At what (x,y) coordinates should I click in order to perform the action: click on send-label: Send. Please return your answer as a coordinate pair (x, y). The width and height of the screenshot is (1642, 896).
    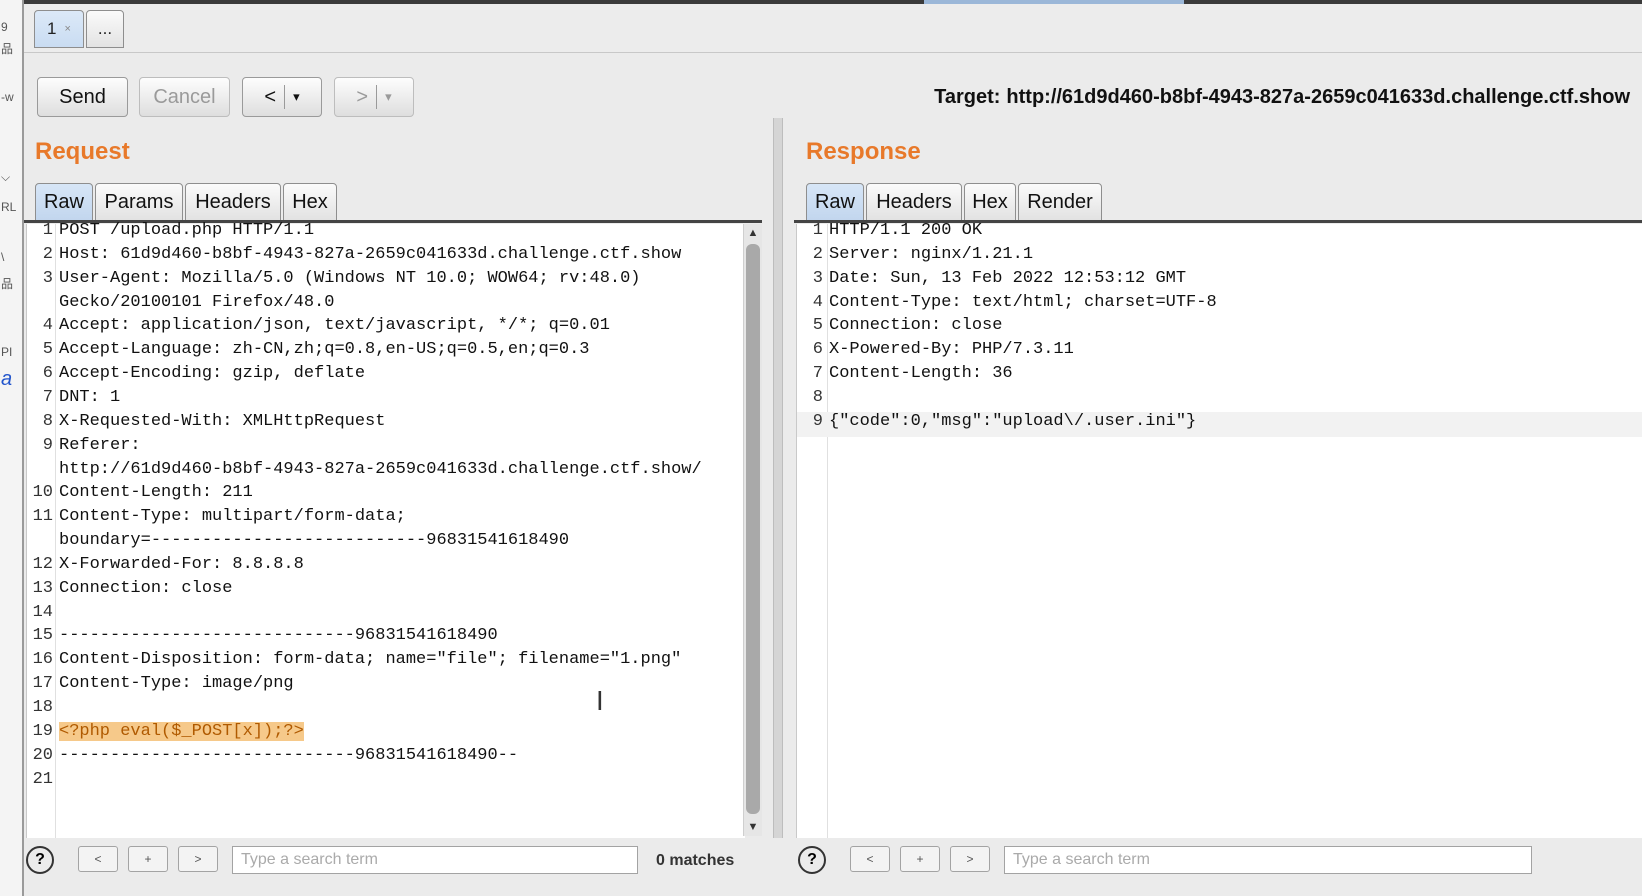
    Looking at the image, I should click on (82, 96).